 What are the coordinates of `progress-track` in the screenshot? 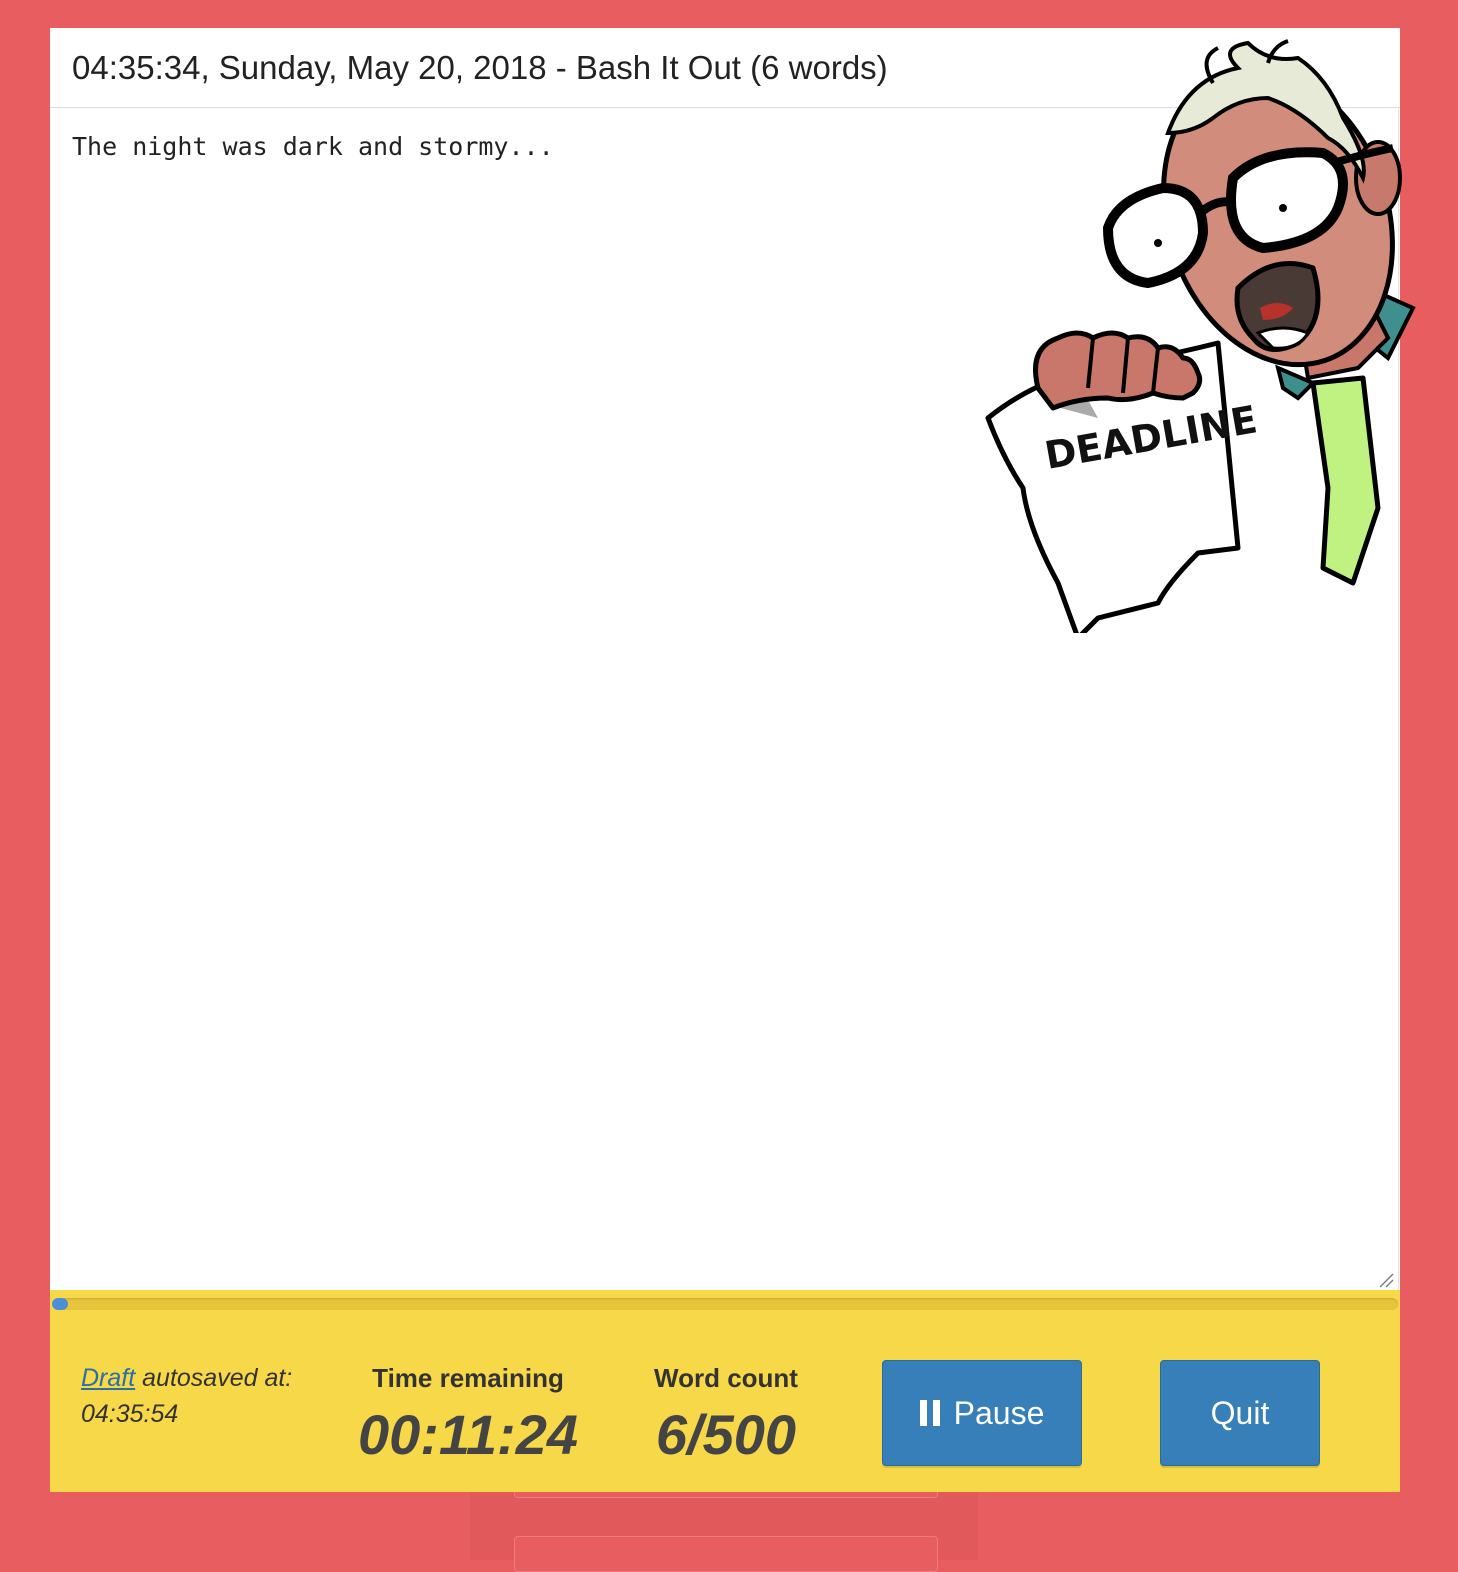 It's located at (725, 1303).